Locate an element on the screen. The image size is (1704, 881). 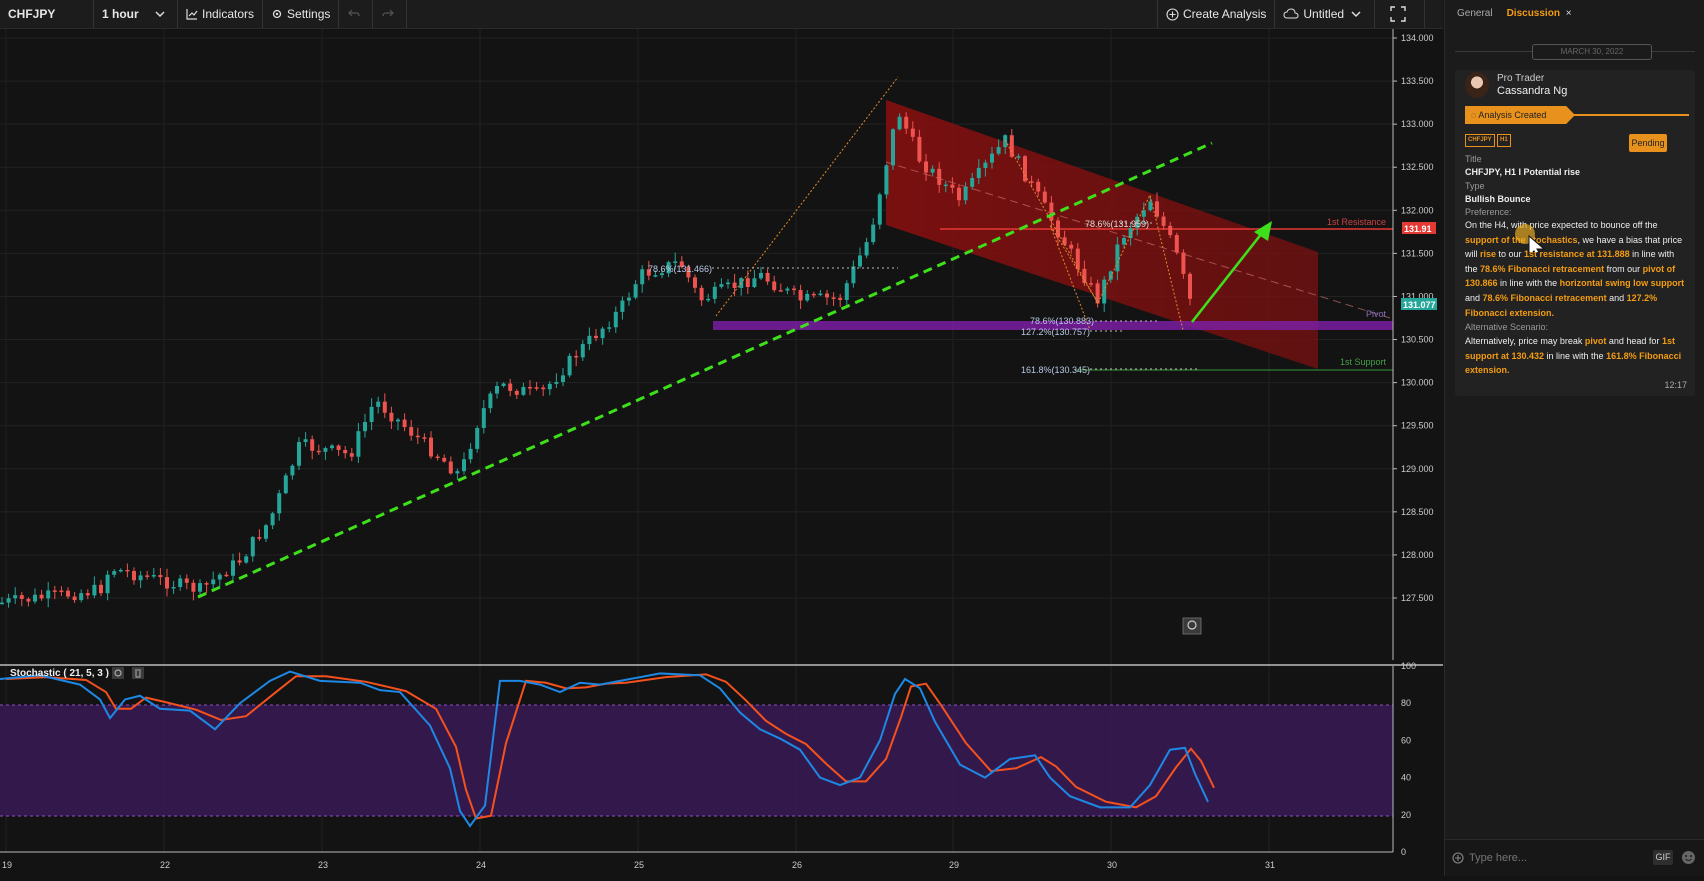
post-title: CHFJPY, H1 I Potential rise is located at coordinates (1523, 172).